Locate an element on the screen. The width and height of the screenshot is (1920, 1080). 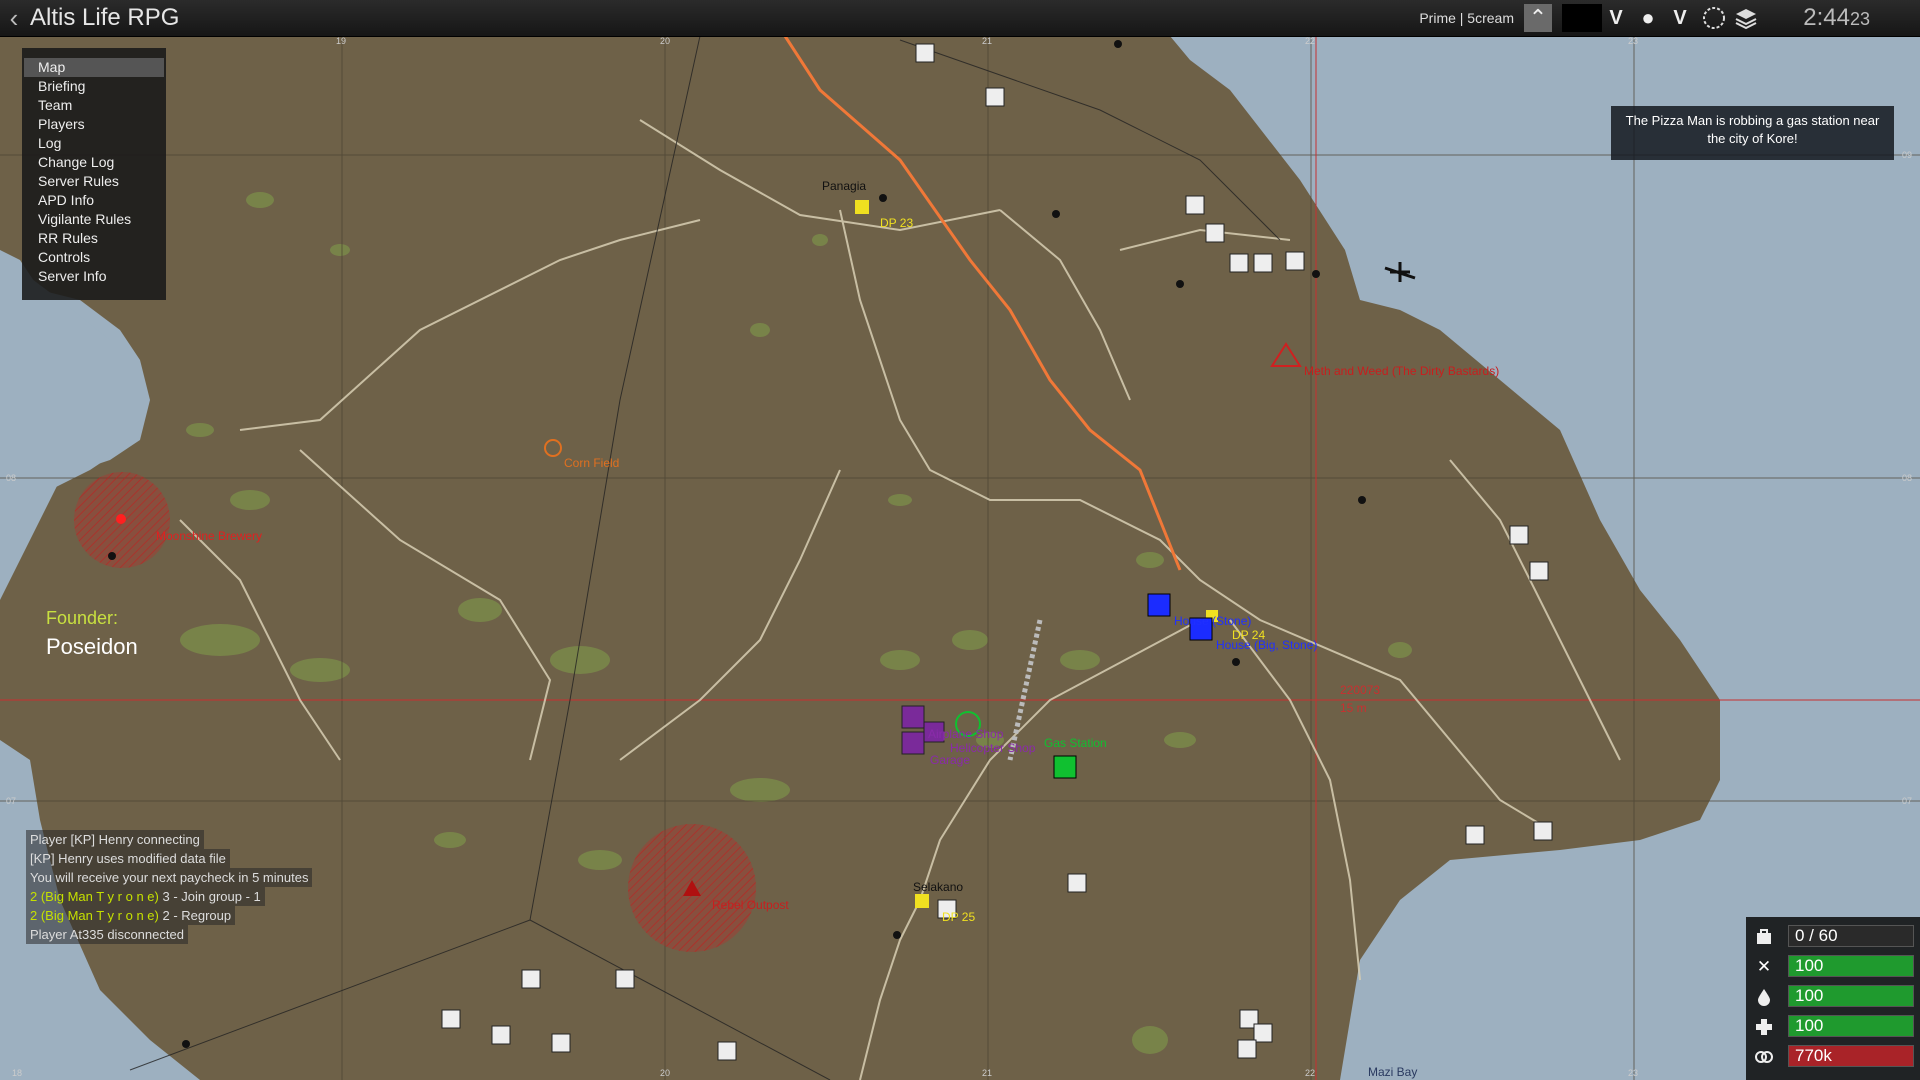
svg-text: DP 25 is located at coordinates (958, 917).